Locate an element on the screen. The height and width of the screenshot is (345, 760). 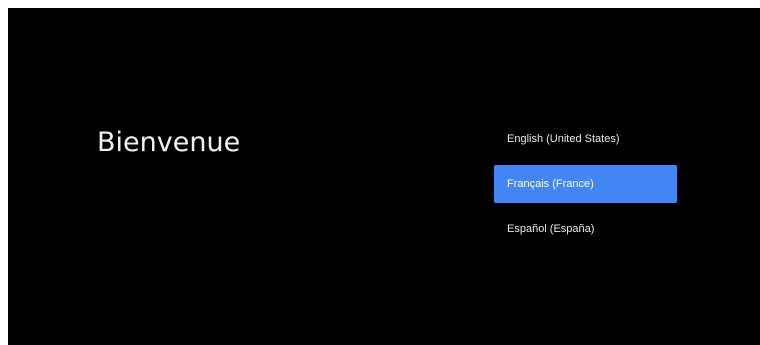
language-option-spanish: Español (España) is located at coordinates (585, 229).